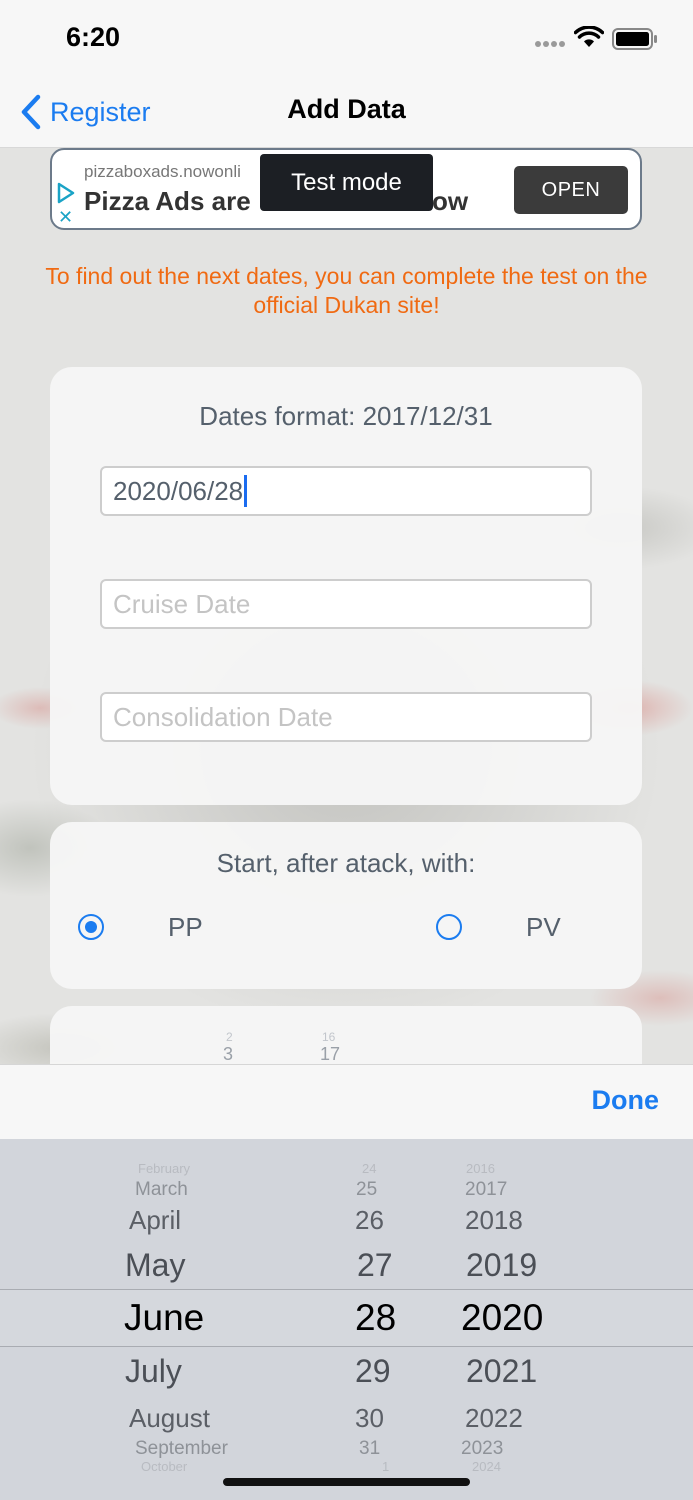 The height and width of the screenshot is (1500, 693). I want to click on radio-label-pv: PV, so click(543, 927).